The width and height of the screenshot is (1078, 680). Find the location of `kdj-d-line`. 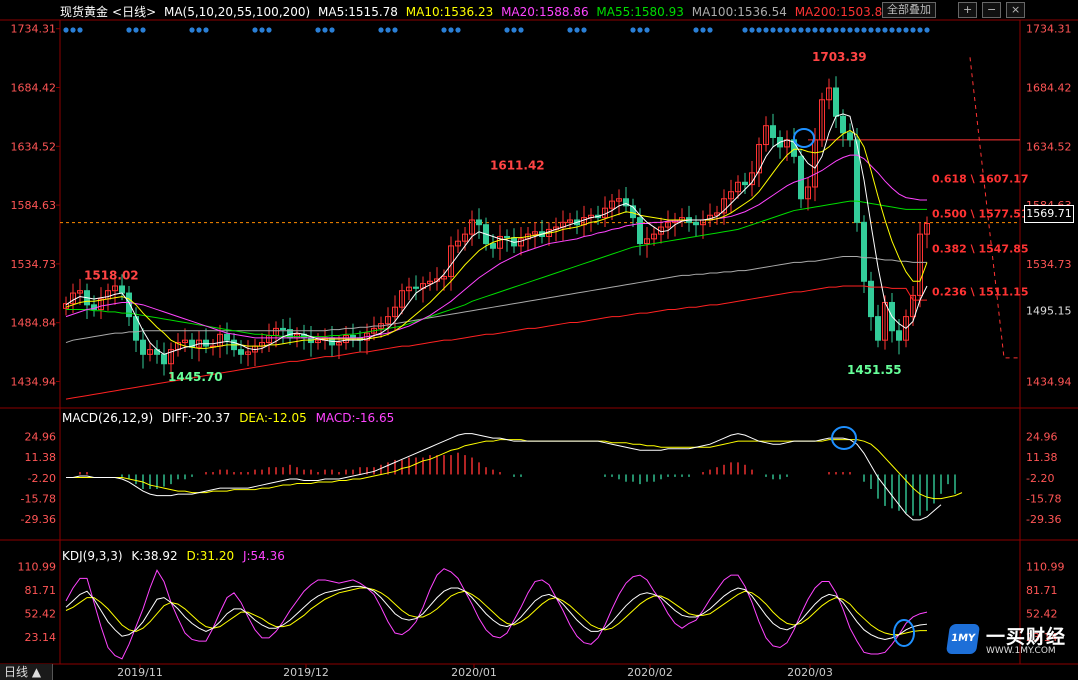

kdj-d-line is located at coordinates (496, 611).